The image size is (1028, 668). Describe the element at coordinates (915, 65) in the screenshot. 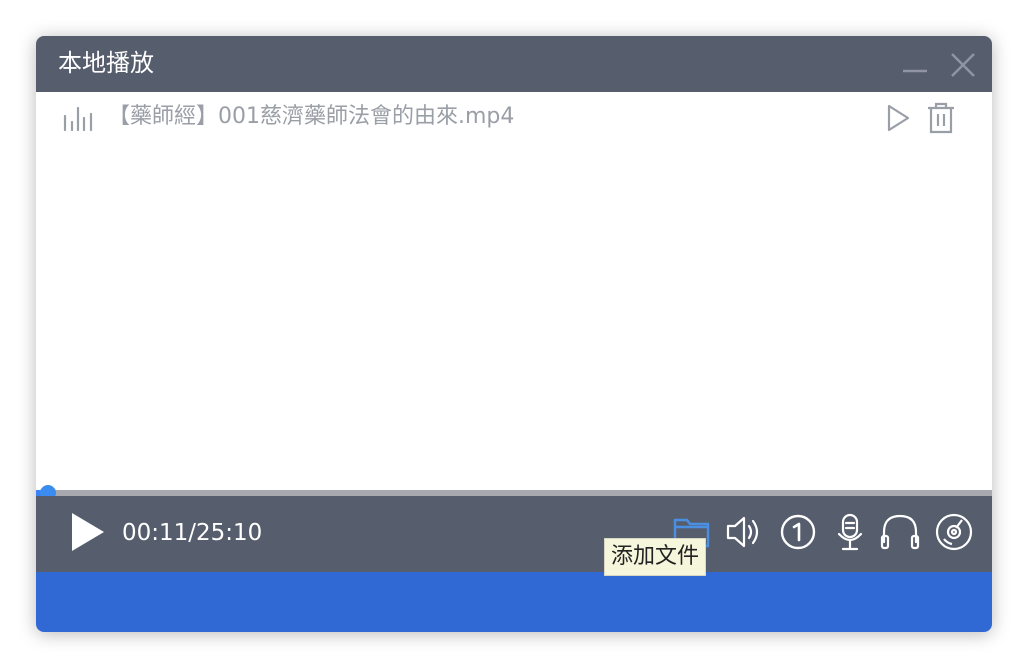

I see `minimize-icon` at that location.